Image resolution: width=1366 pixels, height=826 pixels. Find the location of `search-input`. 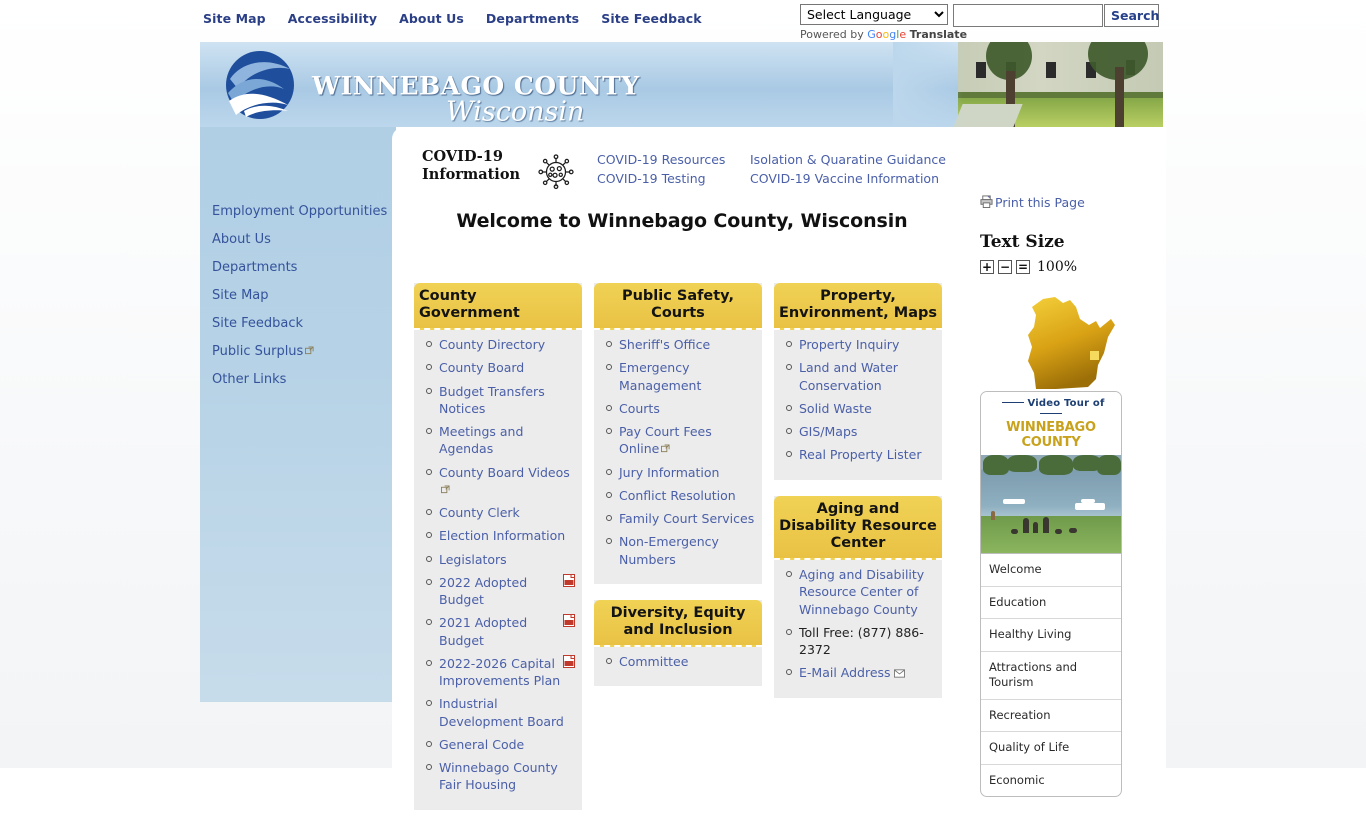

search-input is located at coordinates (1028, 15).